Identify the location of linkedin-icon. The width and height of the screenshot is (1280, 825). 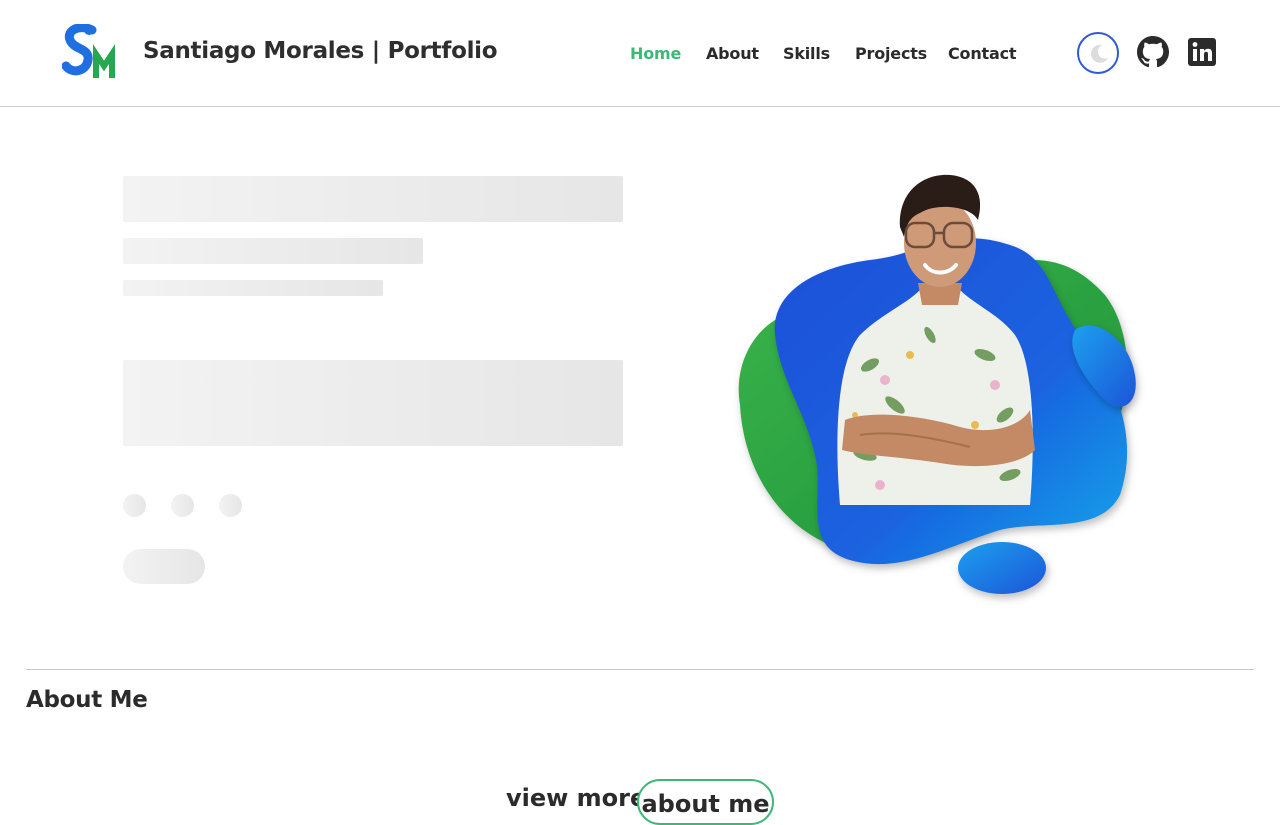
(1202, 52).